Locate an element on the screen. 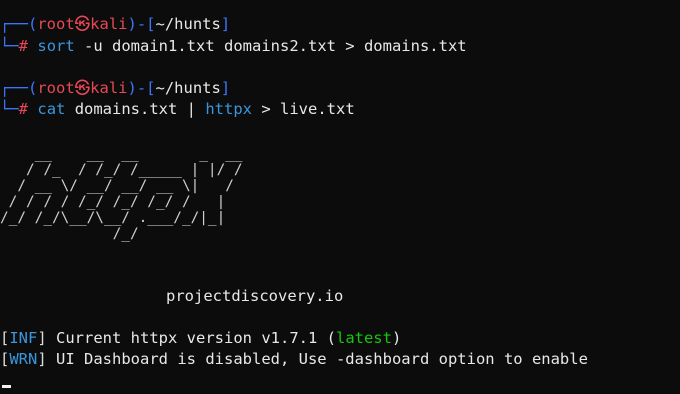 The height and width of the screenshot is (394, 680). text-cursor is located at coordinates (6, 386).